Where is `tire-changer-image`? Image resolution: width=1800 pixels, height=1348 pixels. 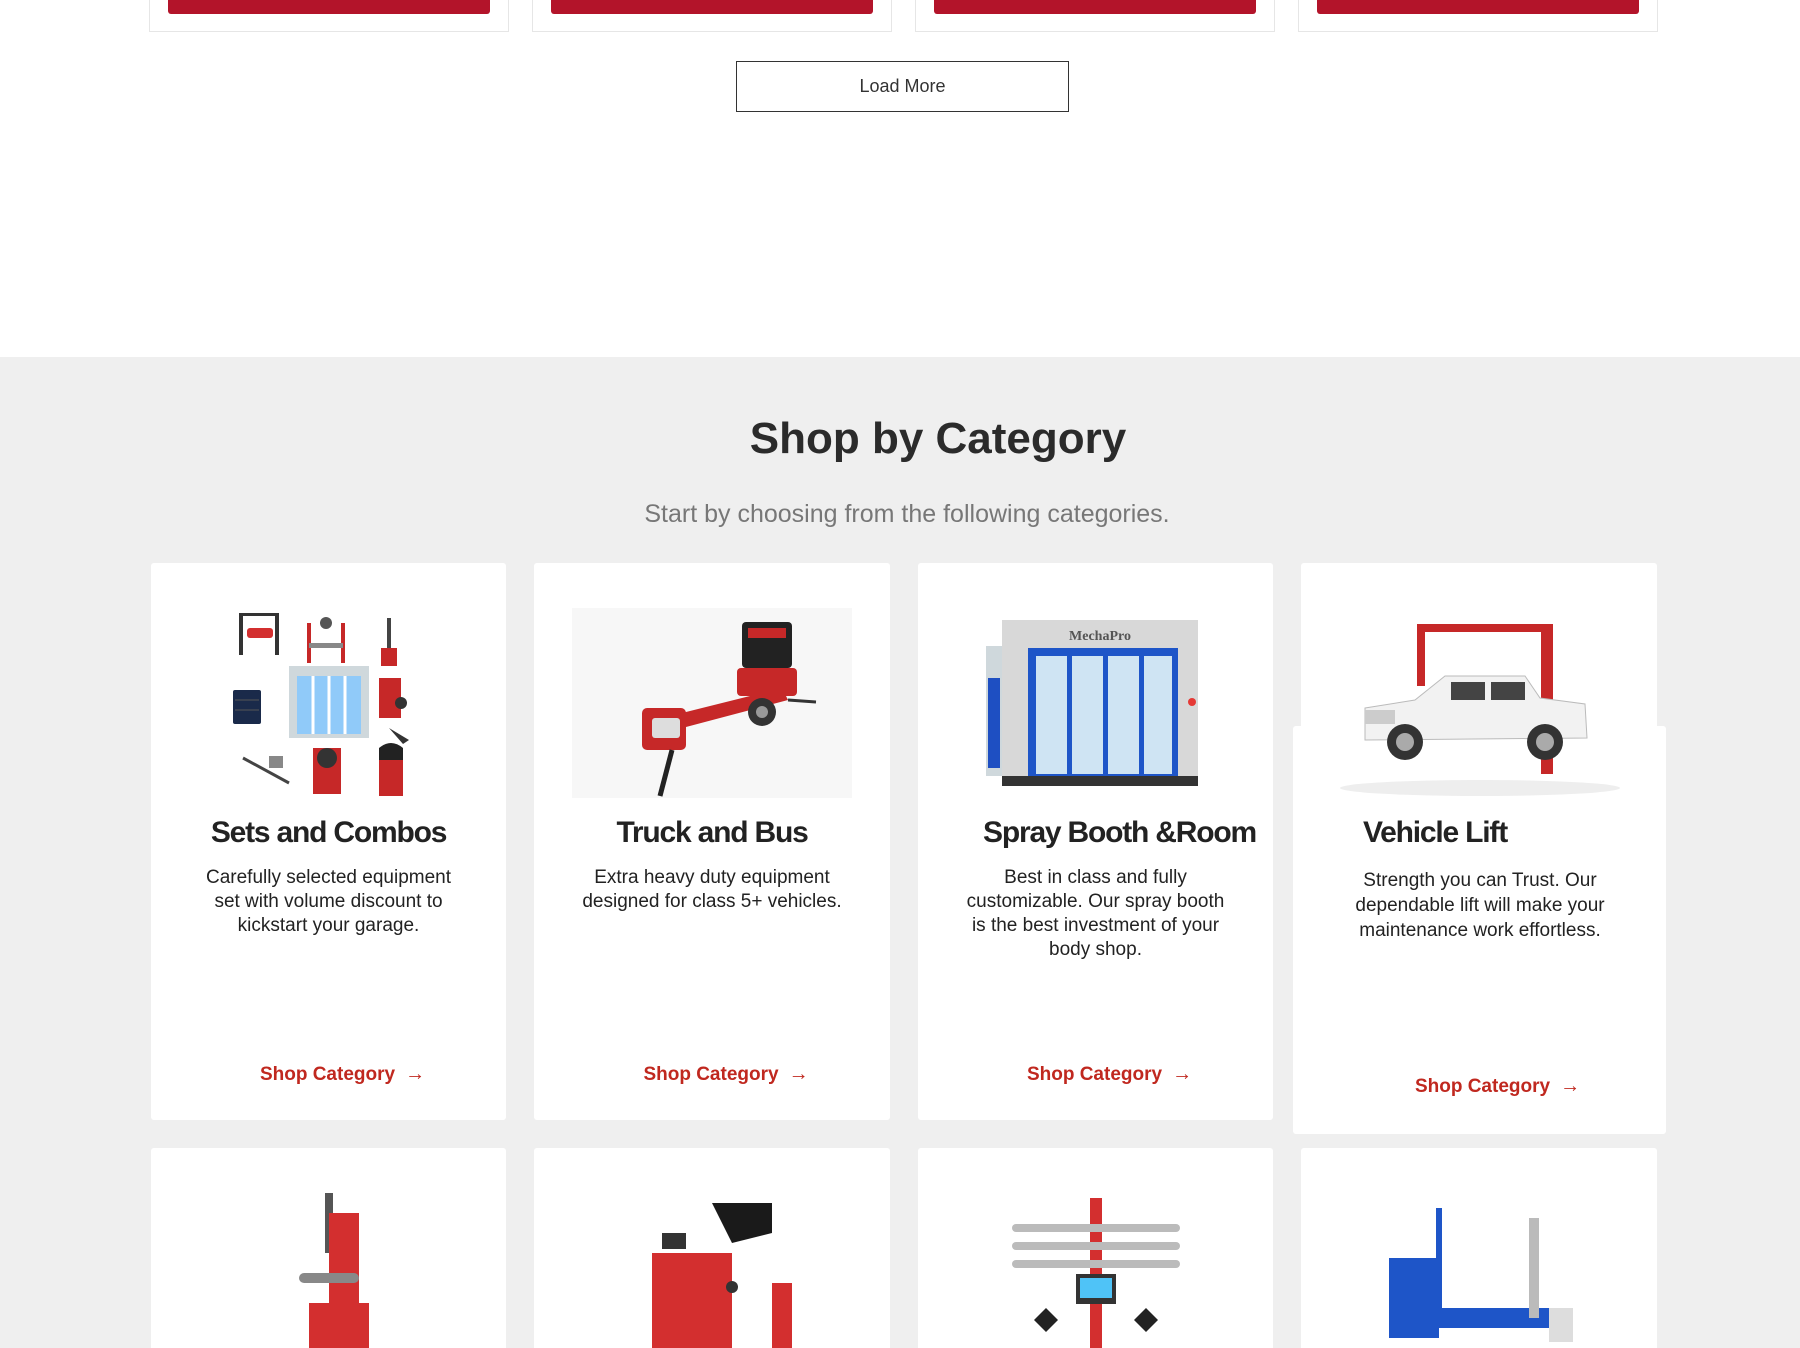 tire-changer-image is located at coordinates (333, 1270).